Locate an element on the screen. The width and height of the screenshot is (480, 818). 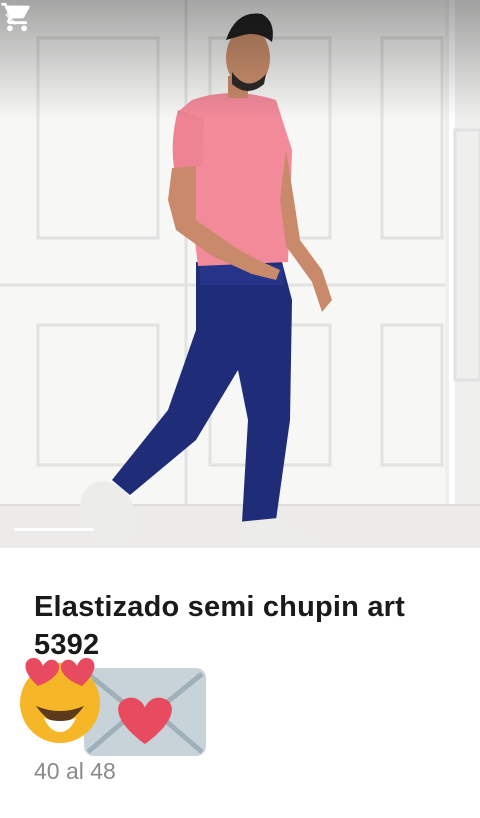
shopping-cart-icon is located at coordinates (17, 17).